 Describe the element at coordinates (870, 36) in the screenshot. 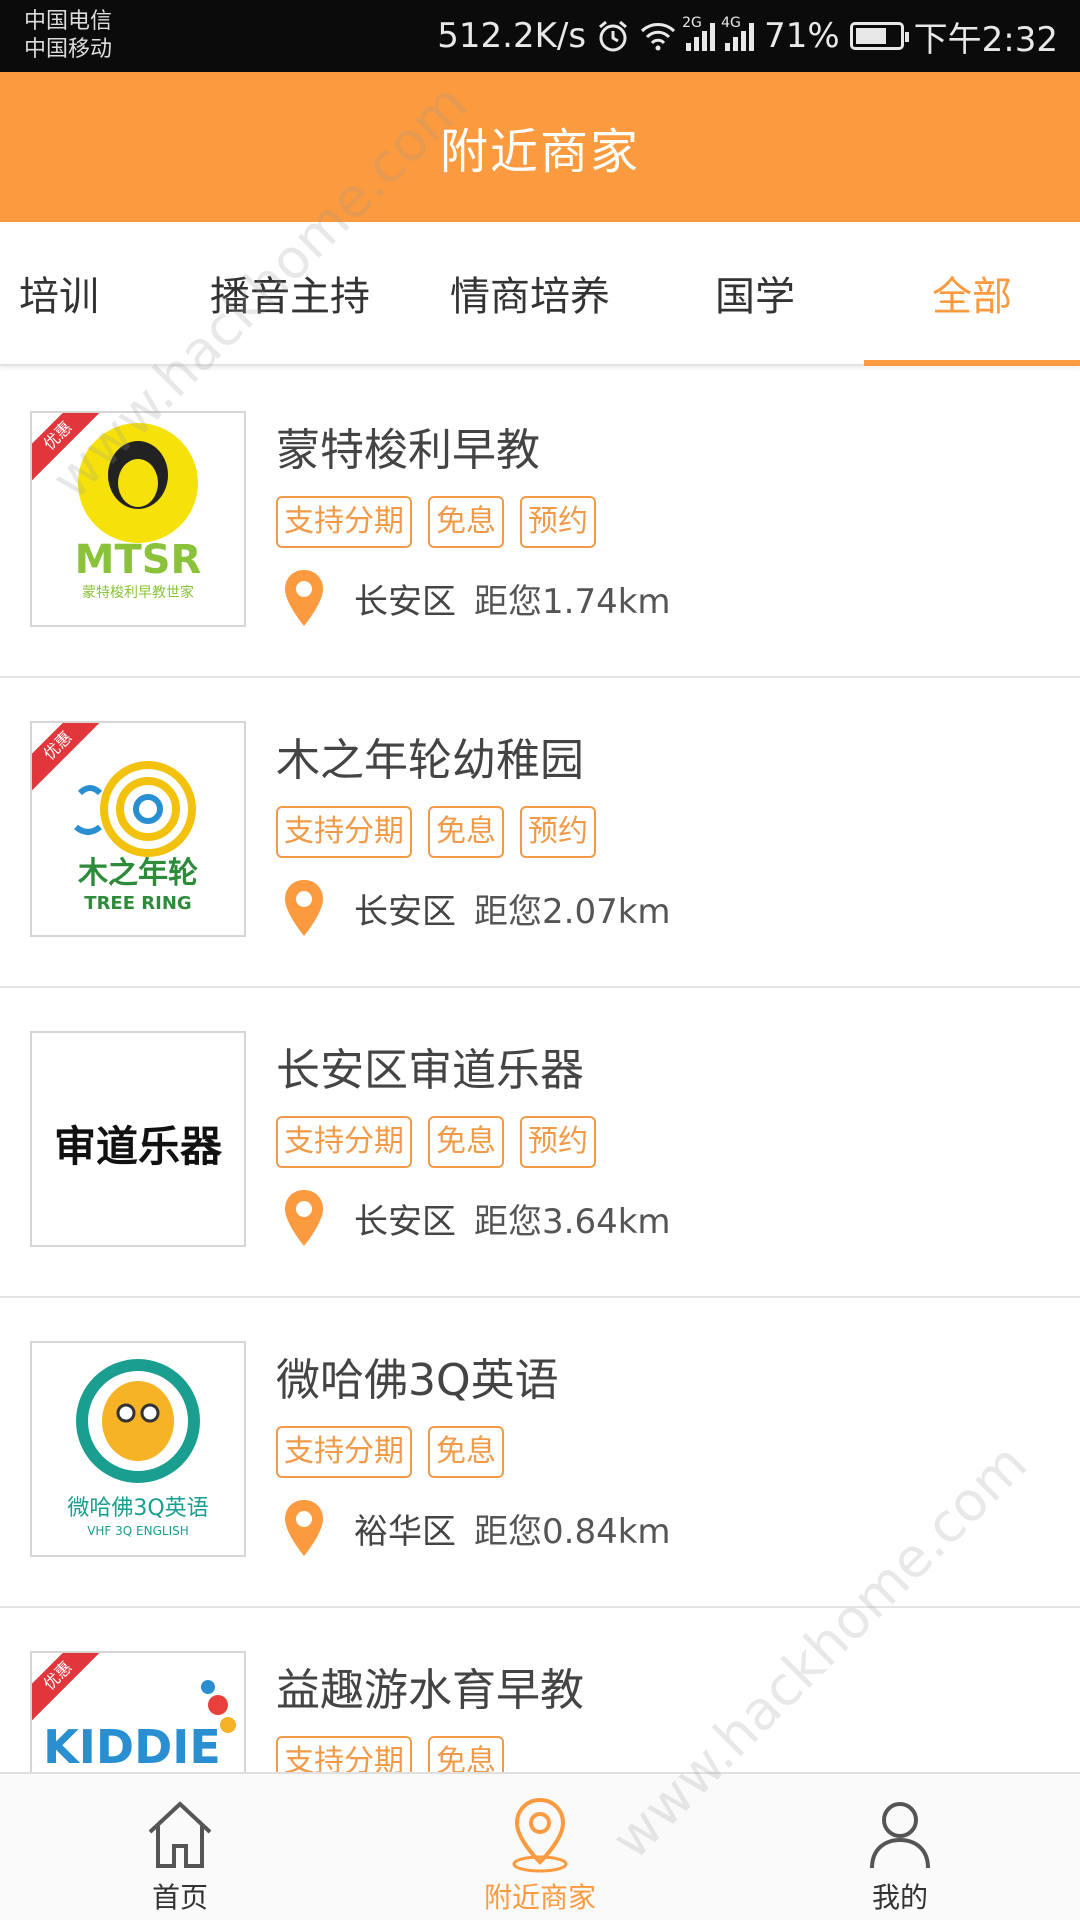

I see `battery-fill` at that location.